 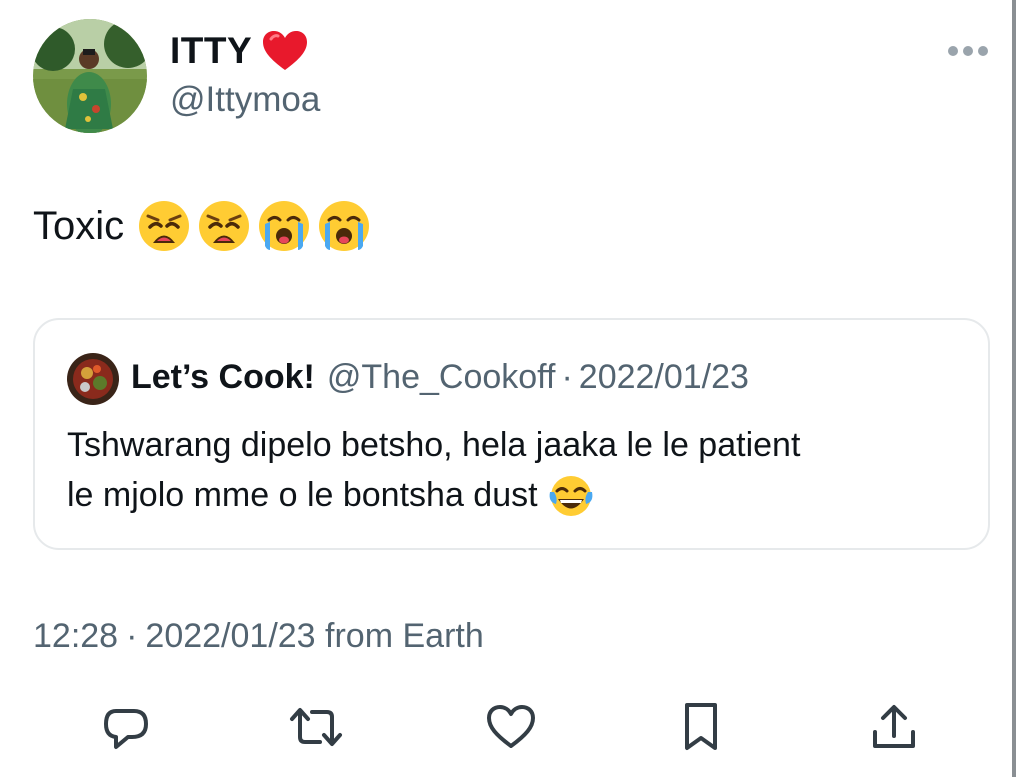 I want to click on author-avatar, so click(x=90, y=76).